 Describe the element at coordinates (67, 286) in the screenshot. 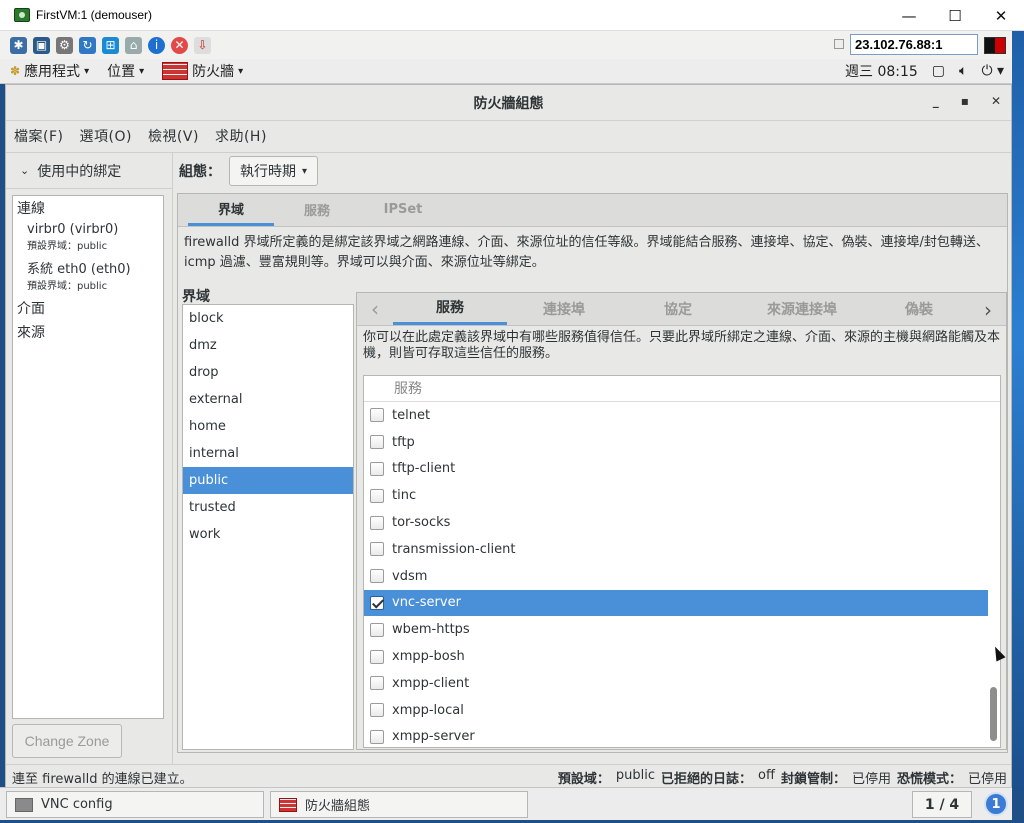

I see `connection-zone: 預設界域：public` at that location.